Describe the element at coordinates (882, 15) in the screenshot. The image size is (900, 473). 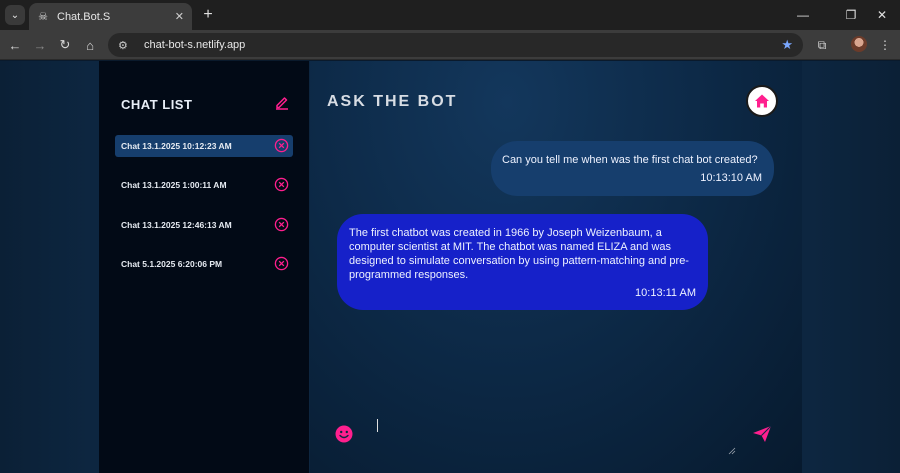
I see `close-window-button: ✕` at that location.